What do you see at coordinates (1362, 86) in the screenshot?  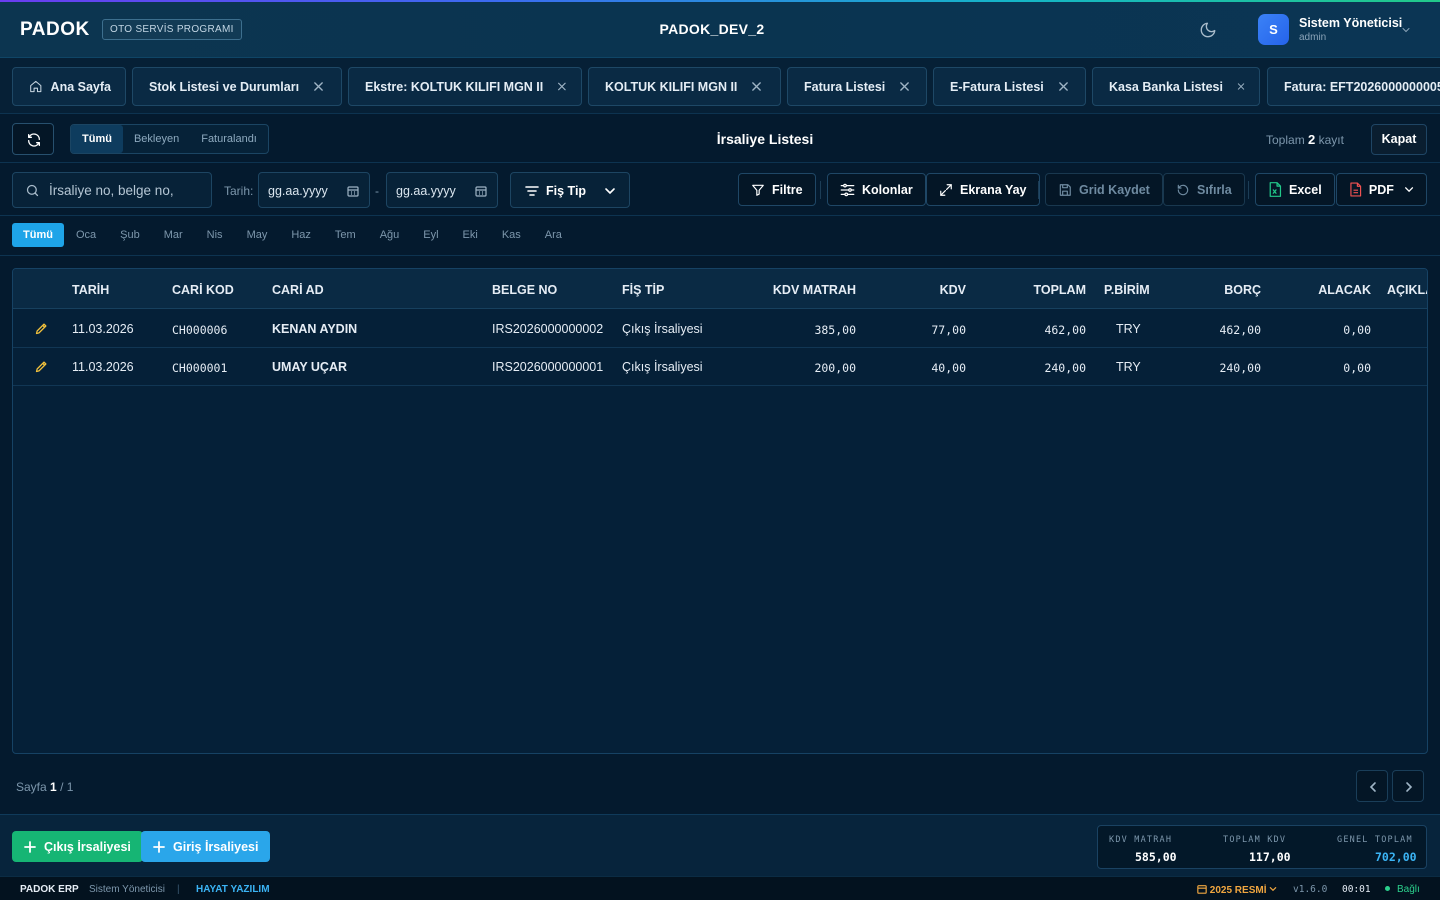 I see `tab-label: Fatura: EFT2026000000005` at bounding box center [1362, 86].